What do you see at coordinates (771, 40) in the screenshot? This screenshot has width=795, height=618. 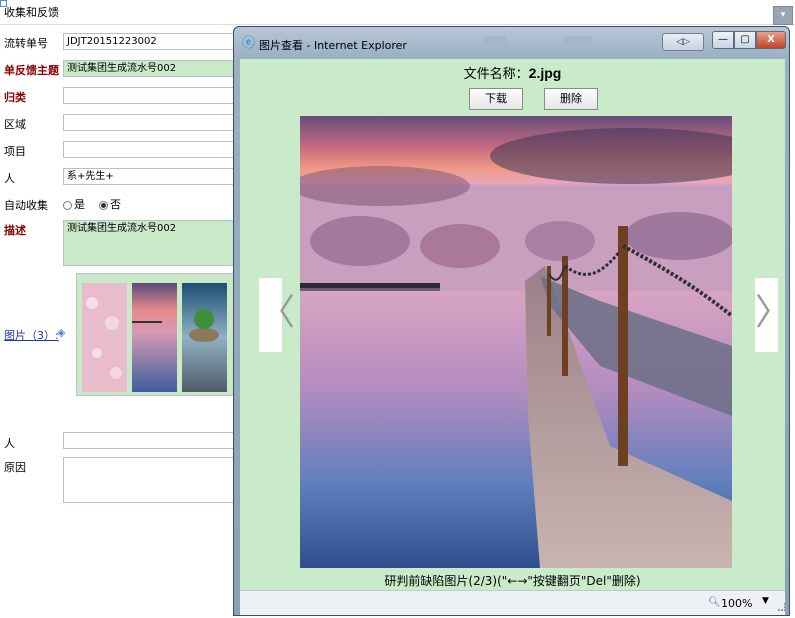 I see `close-button: X` at bounding box center [771, 40].